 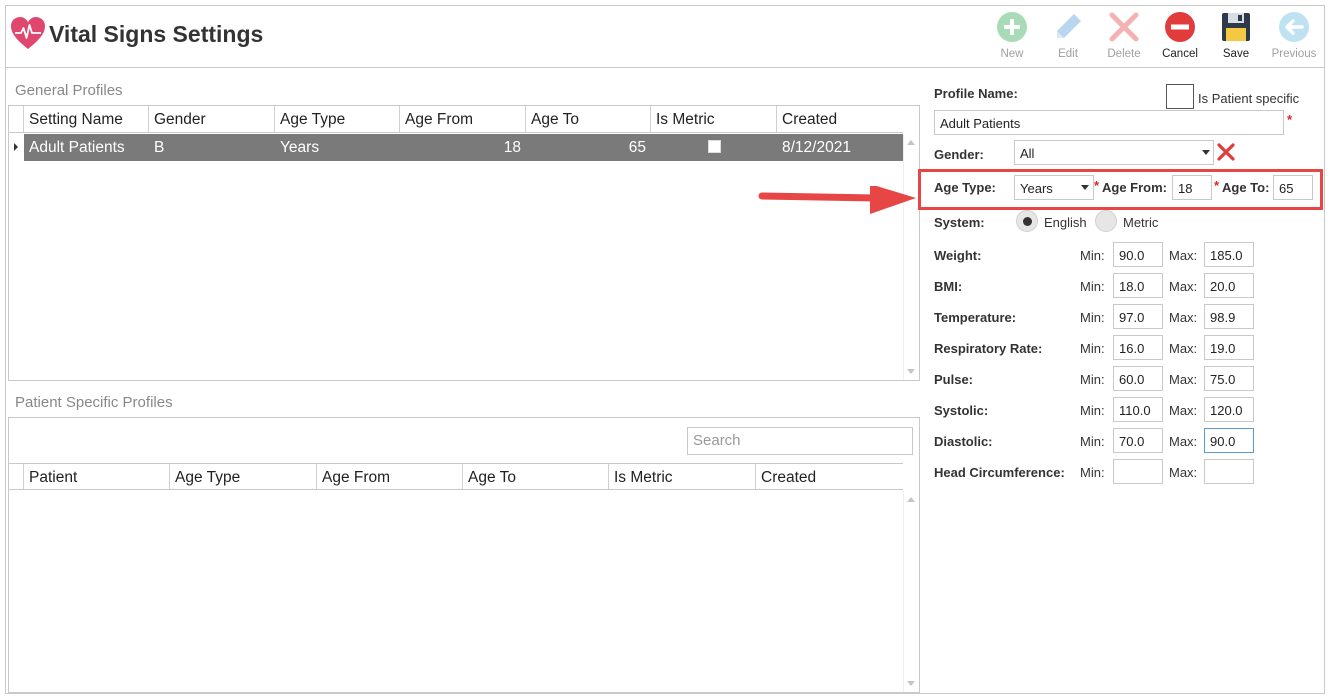 What do you see at coordinates (1192, 187) in the screenshot?
I see `age-from-input: 18` at bounding box center [1192, 187].